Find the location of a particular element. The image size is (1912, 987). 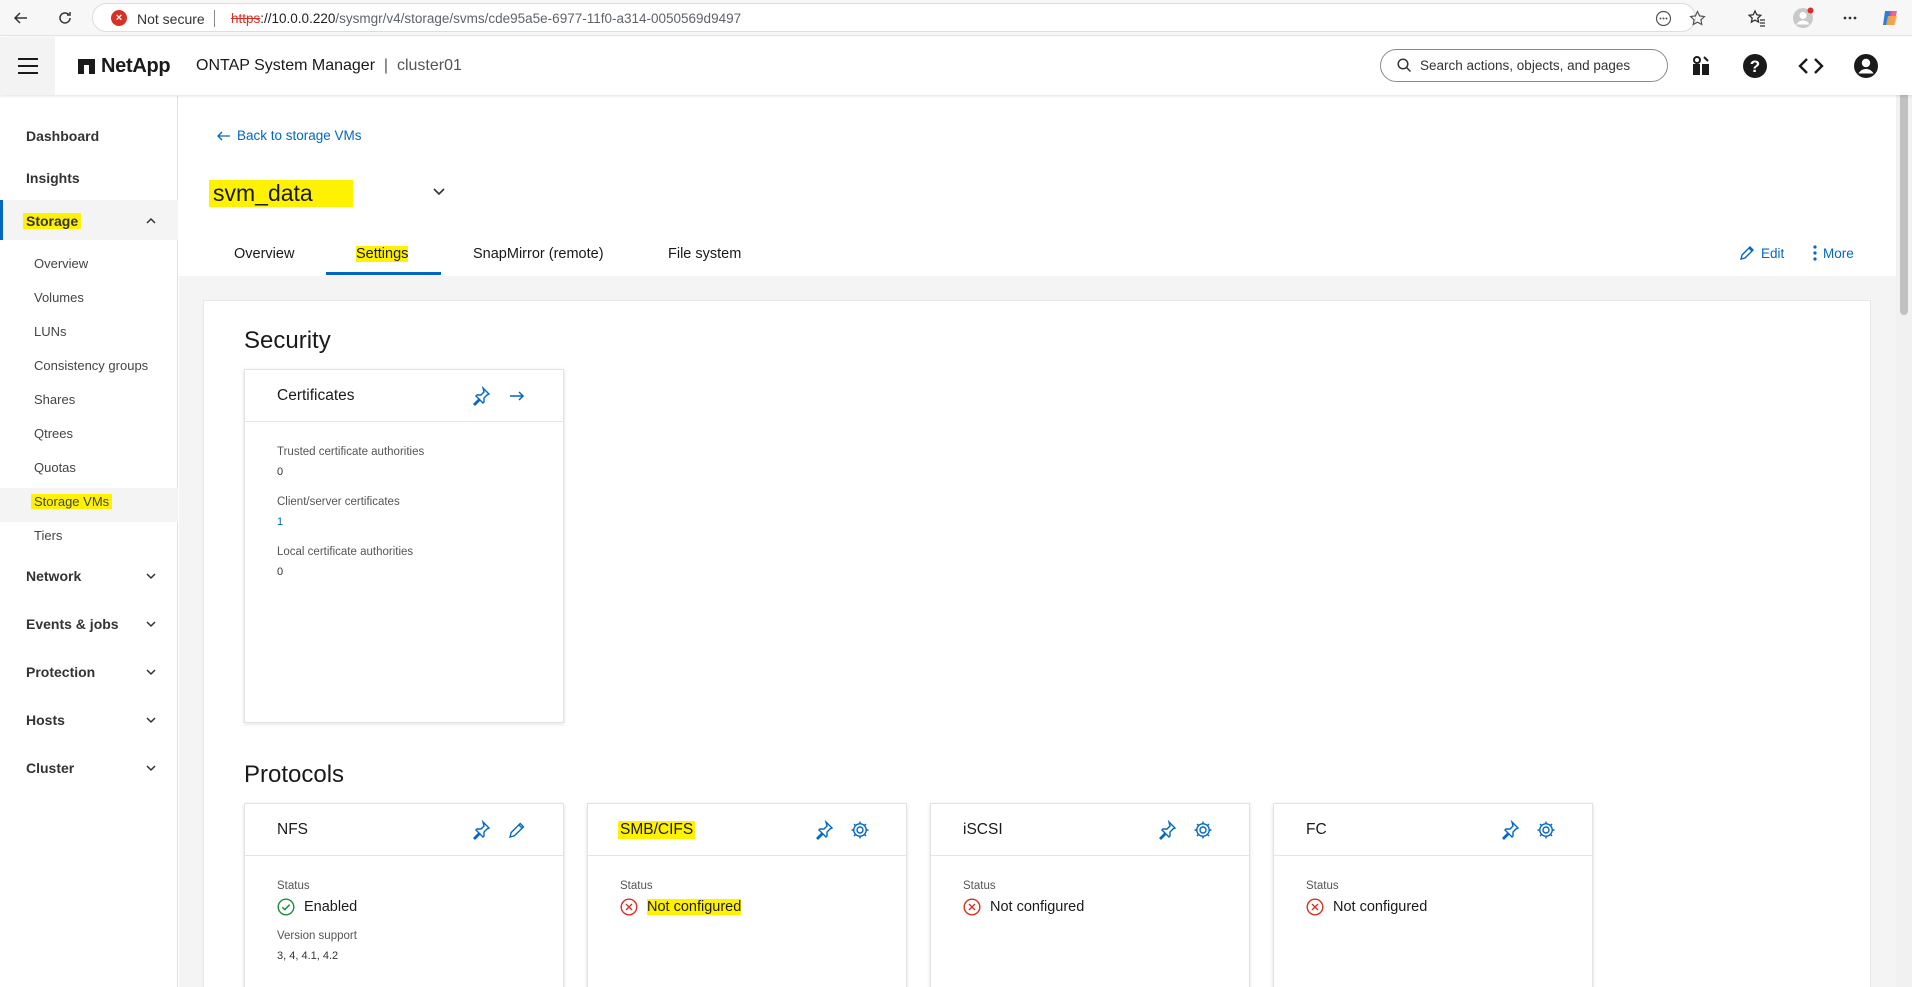

sidebar-item-shares: Shares is located at coordinates (54, 399).